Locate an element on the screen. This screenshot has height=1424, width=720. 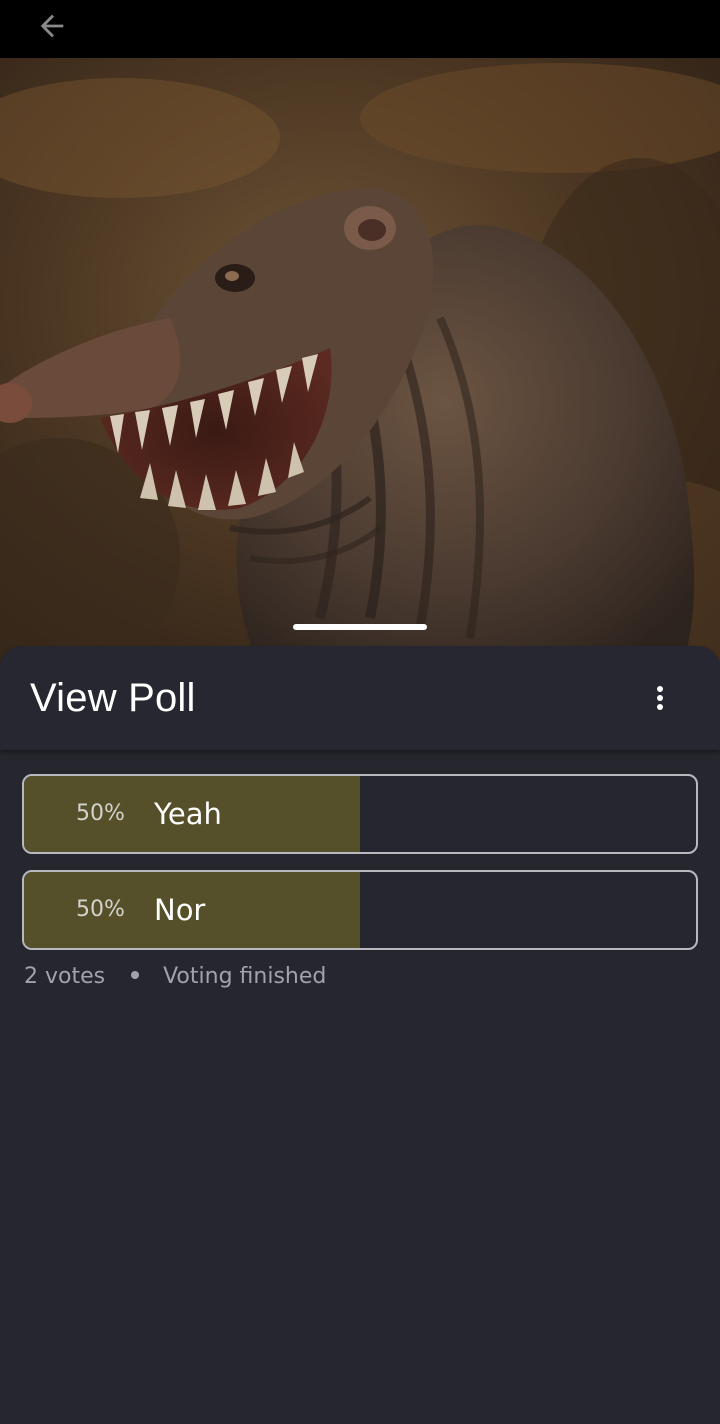
vote-count: 2 votes is located at coordinates (65, 976).